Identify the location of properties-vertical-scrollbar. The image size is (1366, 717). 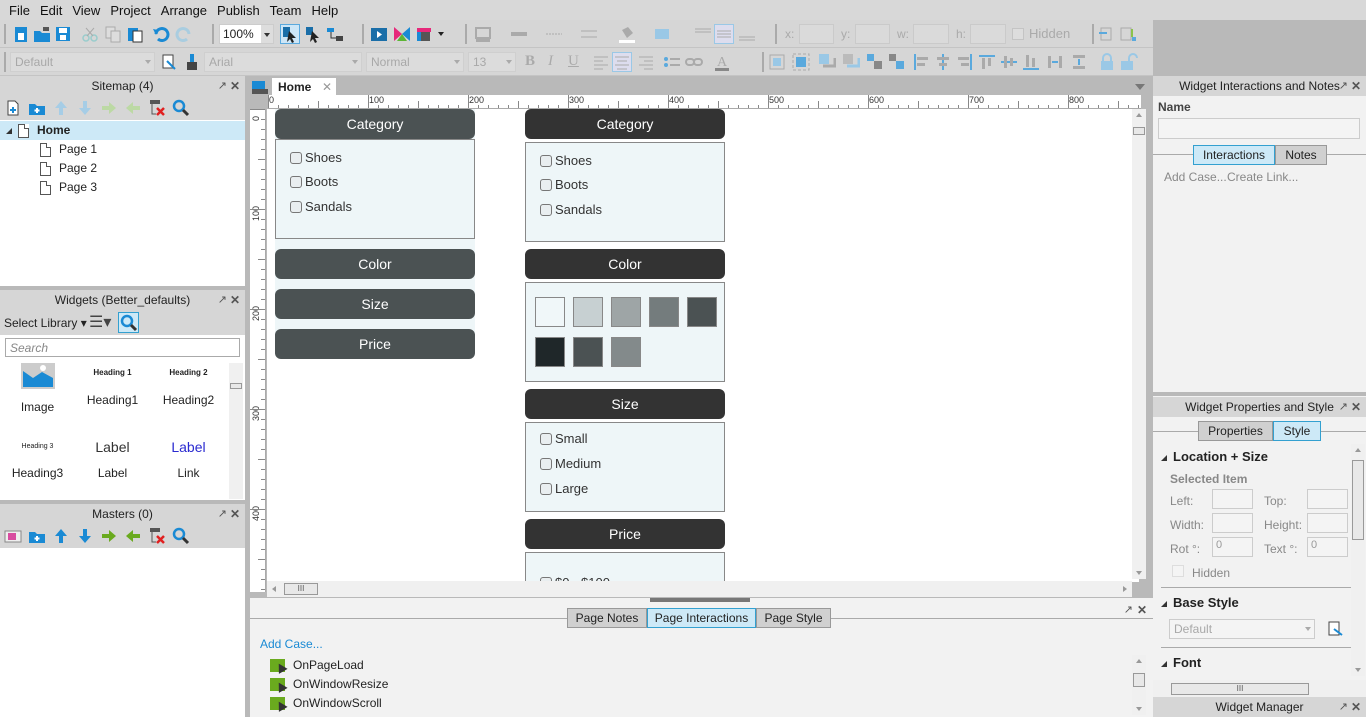
(1358, 560).